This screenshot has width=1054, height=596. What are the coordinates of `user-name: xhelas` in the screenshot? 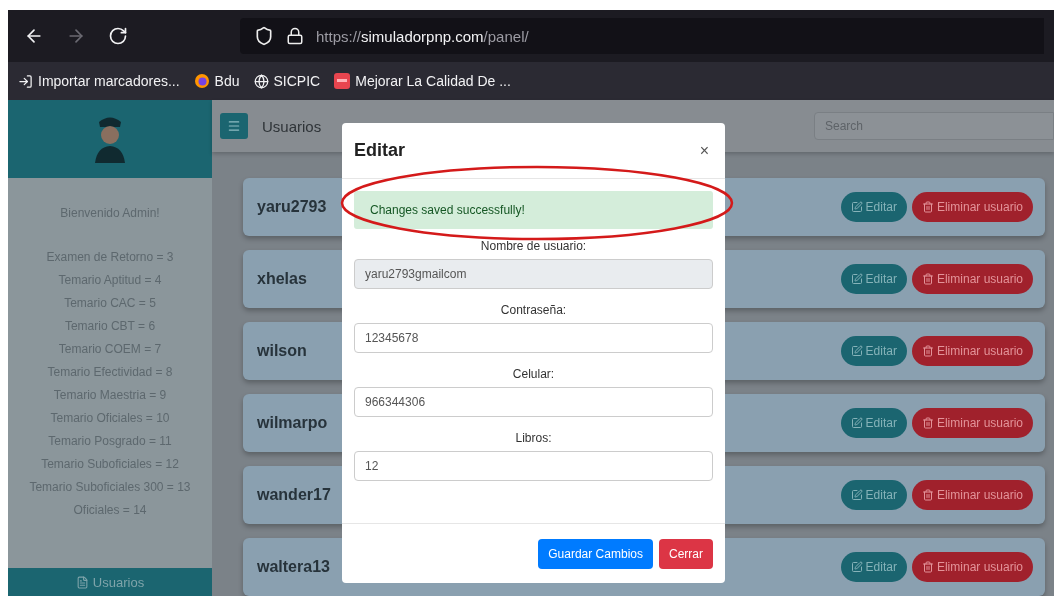 It's located at (282, 279).